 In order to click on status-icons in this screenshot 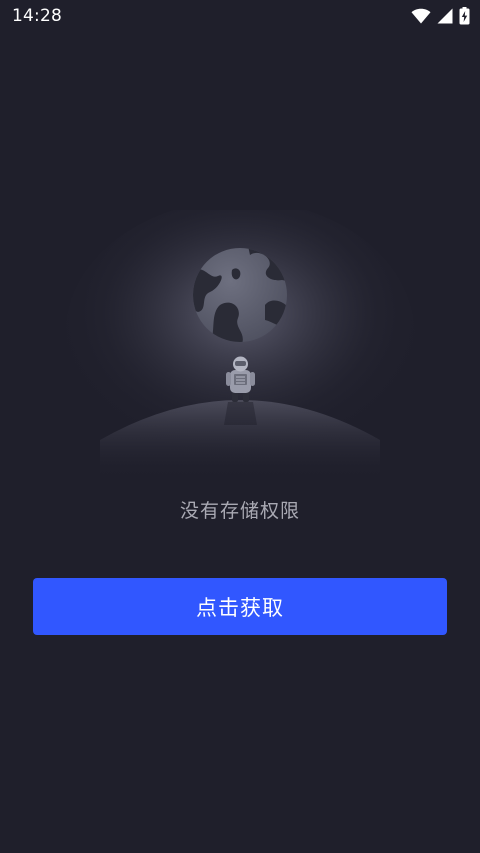, I will do `click(440, 16)`.